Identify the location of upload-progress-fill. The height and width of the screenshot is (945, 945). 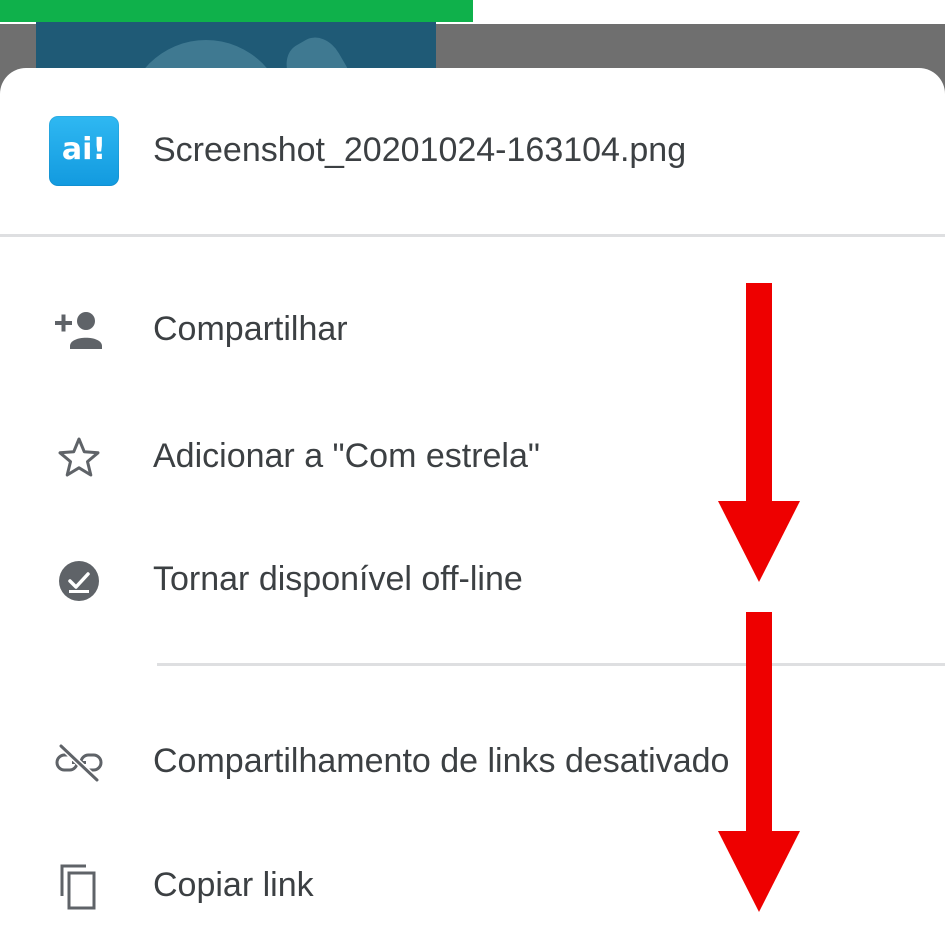
(236, 11).